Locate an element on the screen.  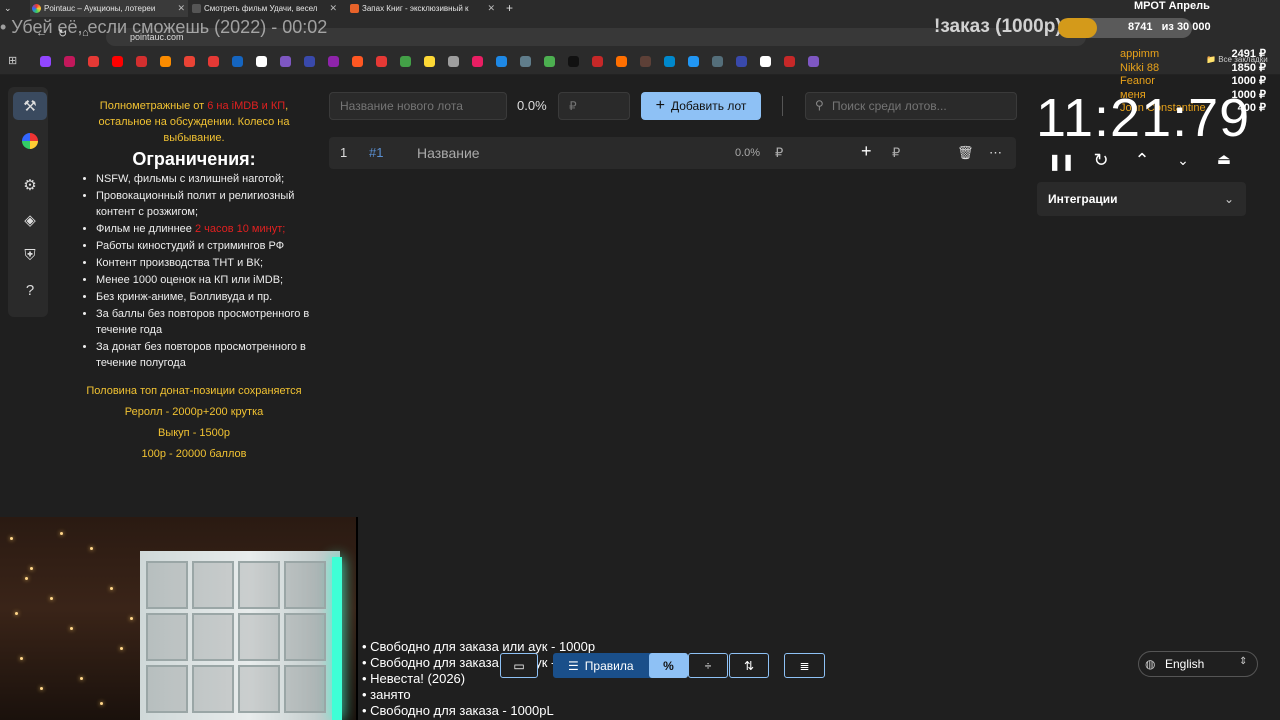
new-tab-icon: + is located at coordinates (509, 8).